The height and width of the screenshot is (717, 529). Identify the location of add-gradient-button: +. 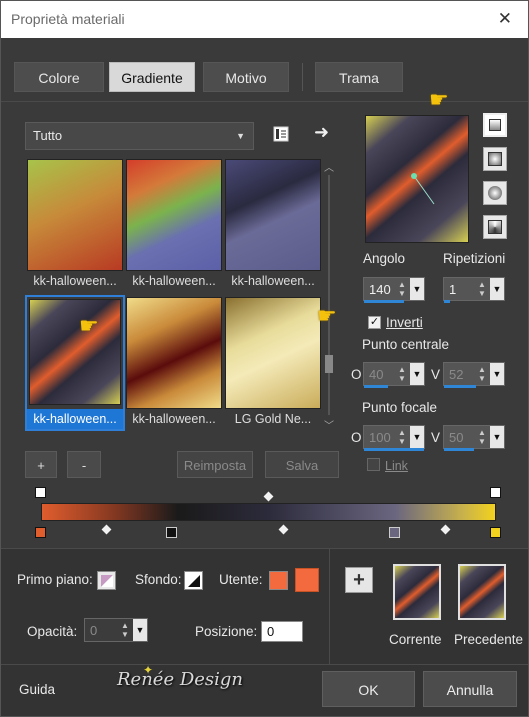
(41, 464).